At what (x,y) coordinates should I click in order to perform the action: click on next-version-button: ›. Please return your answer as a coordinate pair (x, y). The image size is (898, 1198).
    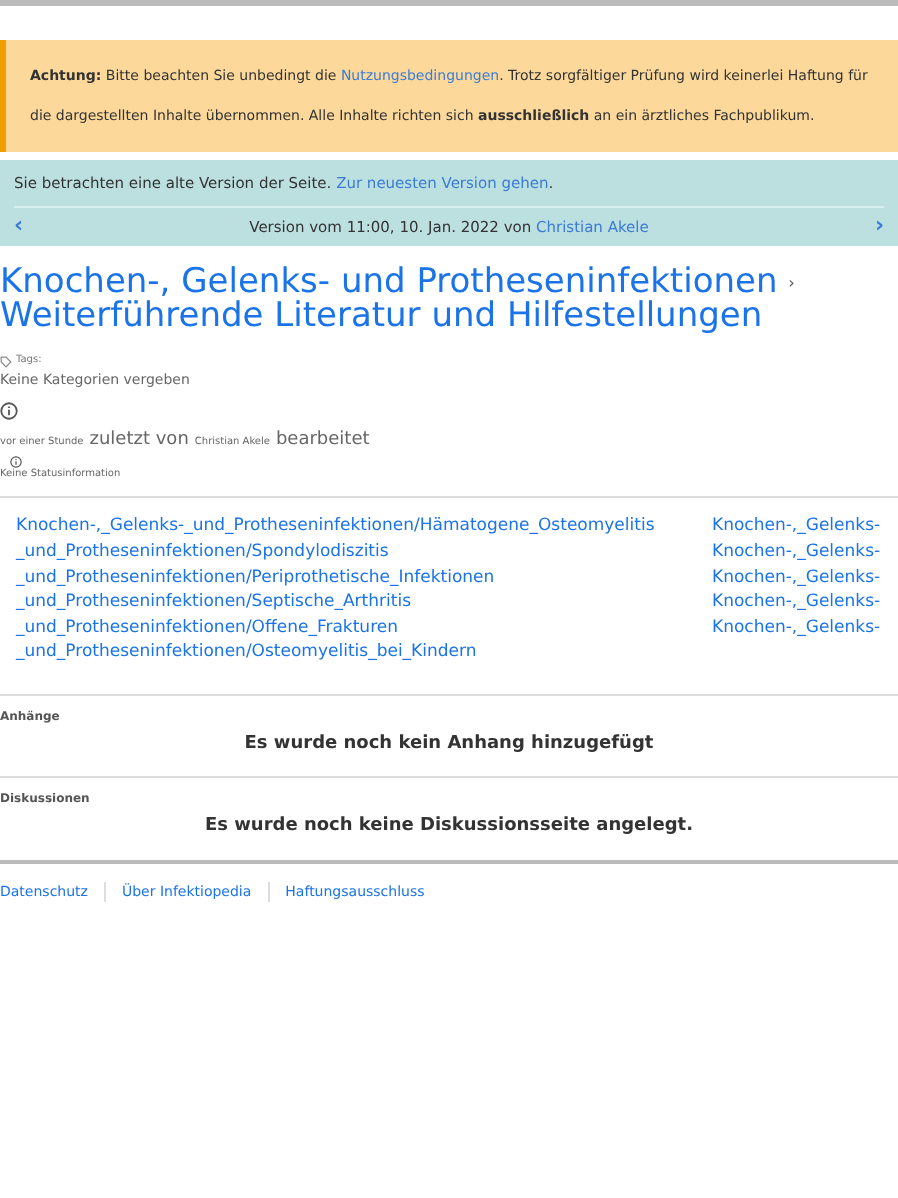
    Looking at the image, I should click on (879, 226).